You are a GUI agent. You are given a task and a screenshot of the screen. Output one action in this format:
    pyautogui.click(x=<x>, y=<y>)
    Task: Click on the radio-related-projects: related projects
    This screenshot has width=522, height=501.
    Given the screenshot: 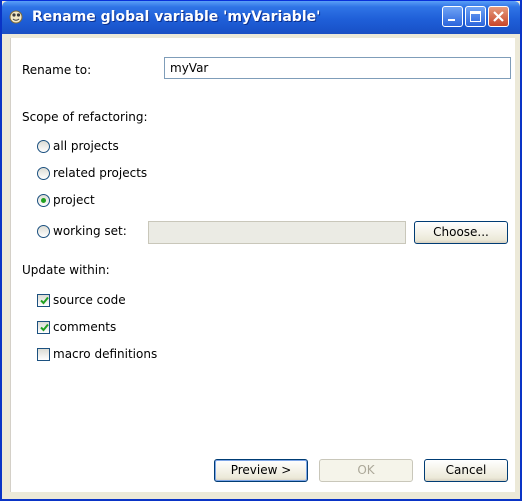 What is the action you would take?
    pyautogui.click(x=92, y=173)
    